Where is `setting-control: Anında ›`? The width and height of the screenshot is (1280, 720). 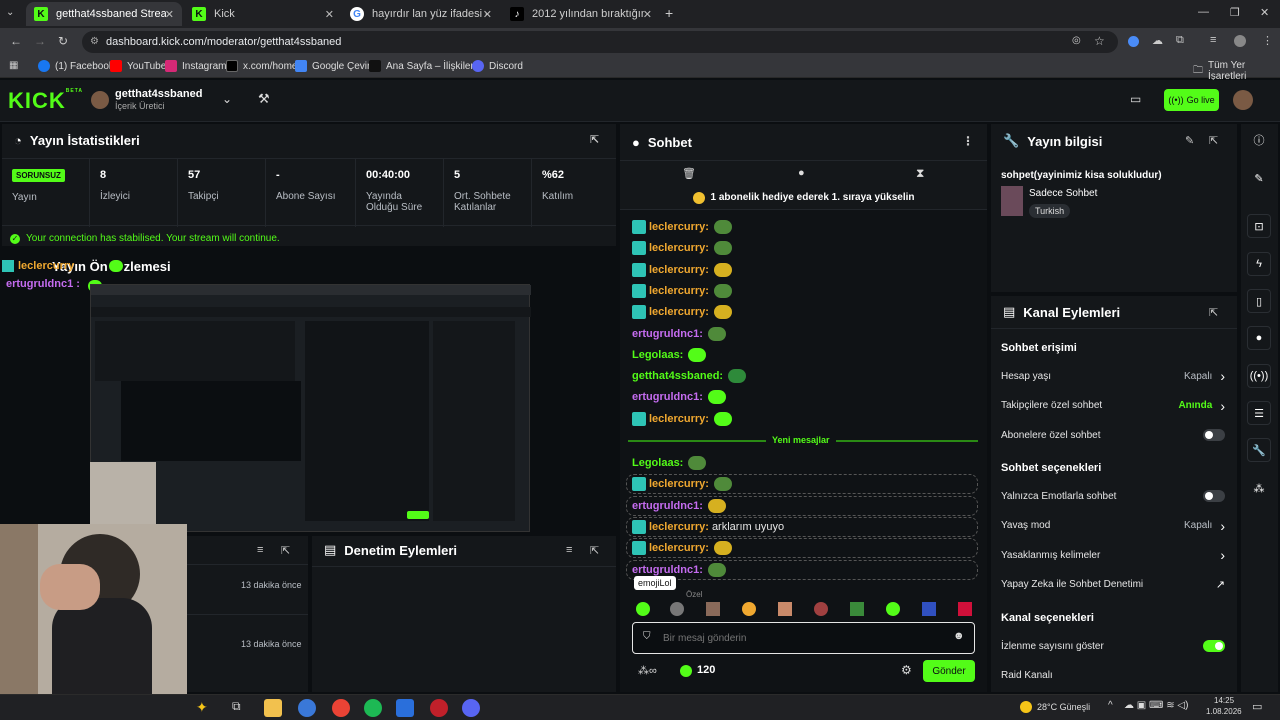
setting-control: Anında › is located at coordinates (1201, 406).